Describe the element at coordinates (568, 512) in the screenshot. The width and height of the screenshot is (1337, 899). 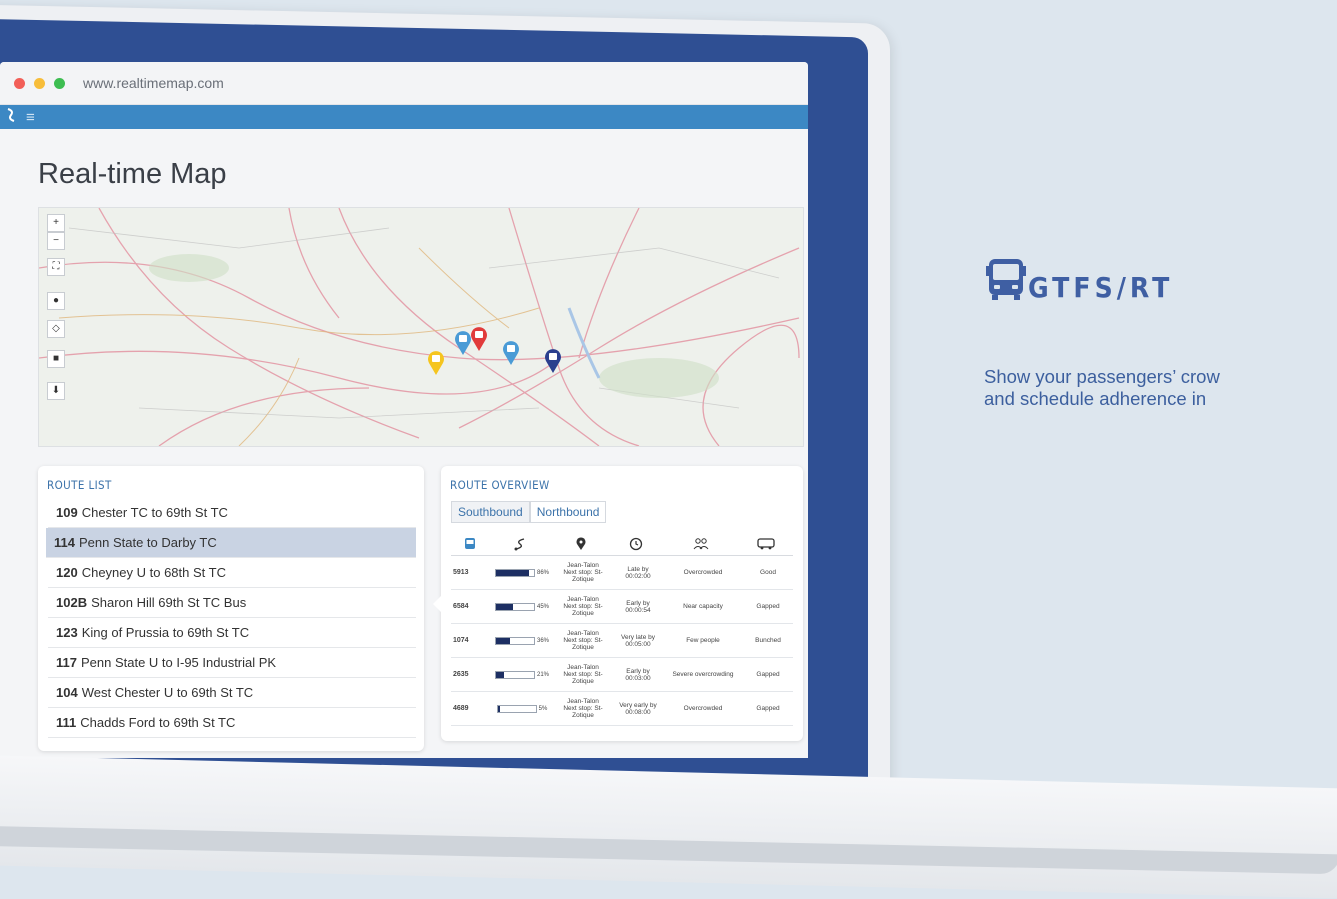
I see `tab-northbound: Northbound` at that location.